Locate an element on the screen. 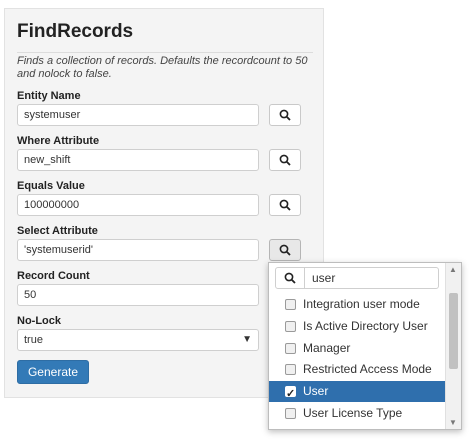  select-attribute-search-button is located at coordinates (285, 250).